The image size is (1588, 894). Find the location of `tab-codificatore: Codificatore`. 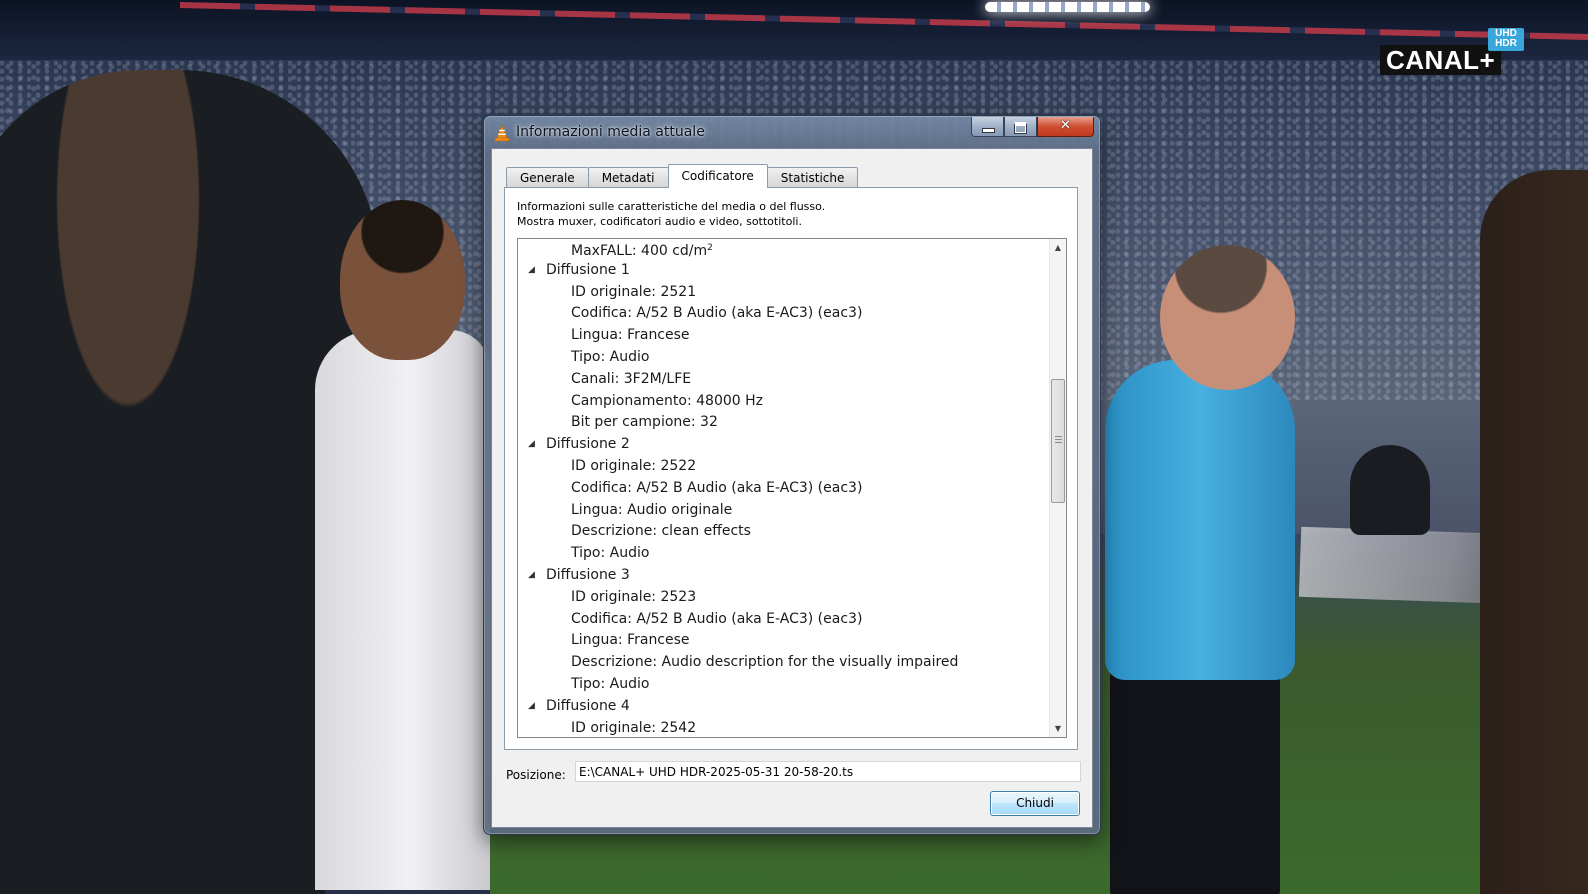

tab-codificatore: Codificatore is located at coordinates (717, 176).